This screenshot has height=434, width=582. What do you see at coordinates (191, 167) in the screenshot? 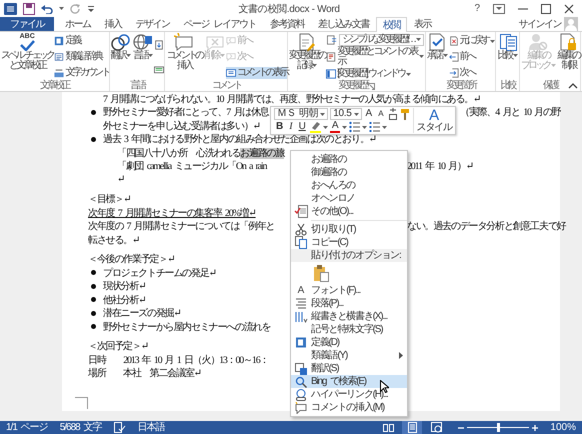
I see `document-text: 「劇団 camellia ミュージカル「On a rain` at bounding box center [191, 167].